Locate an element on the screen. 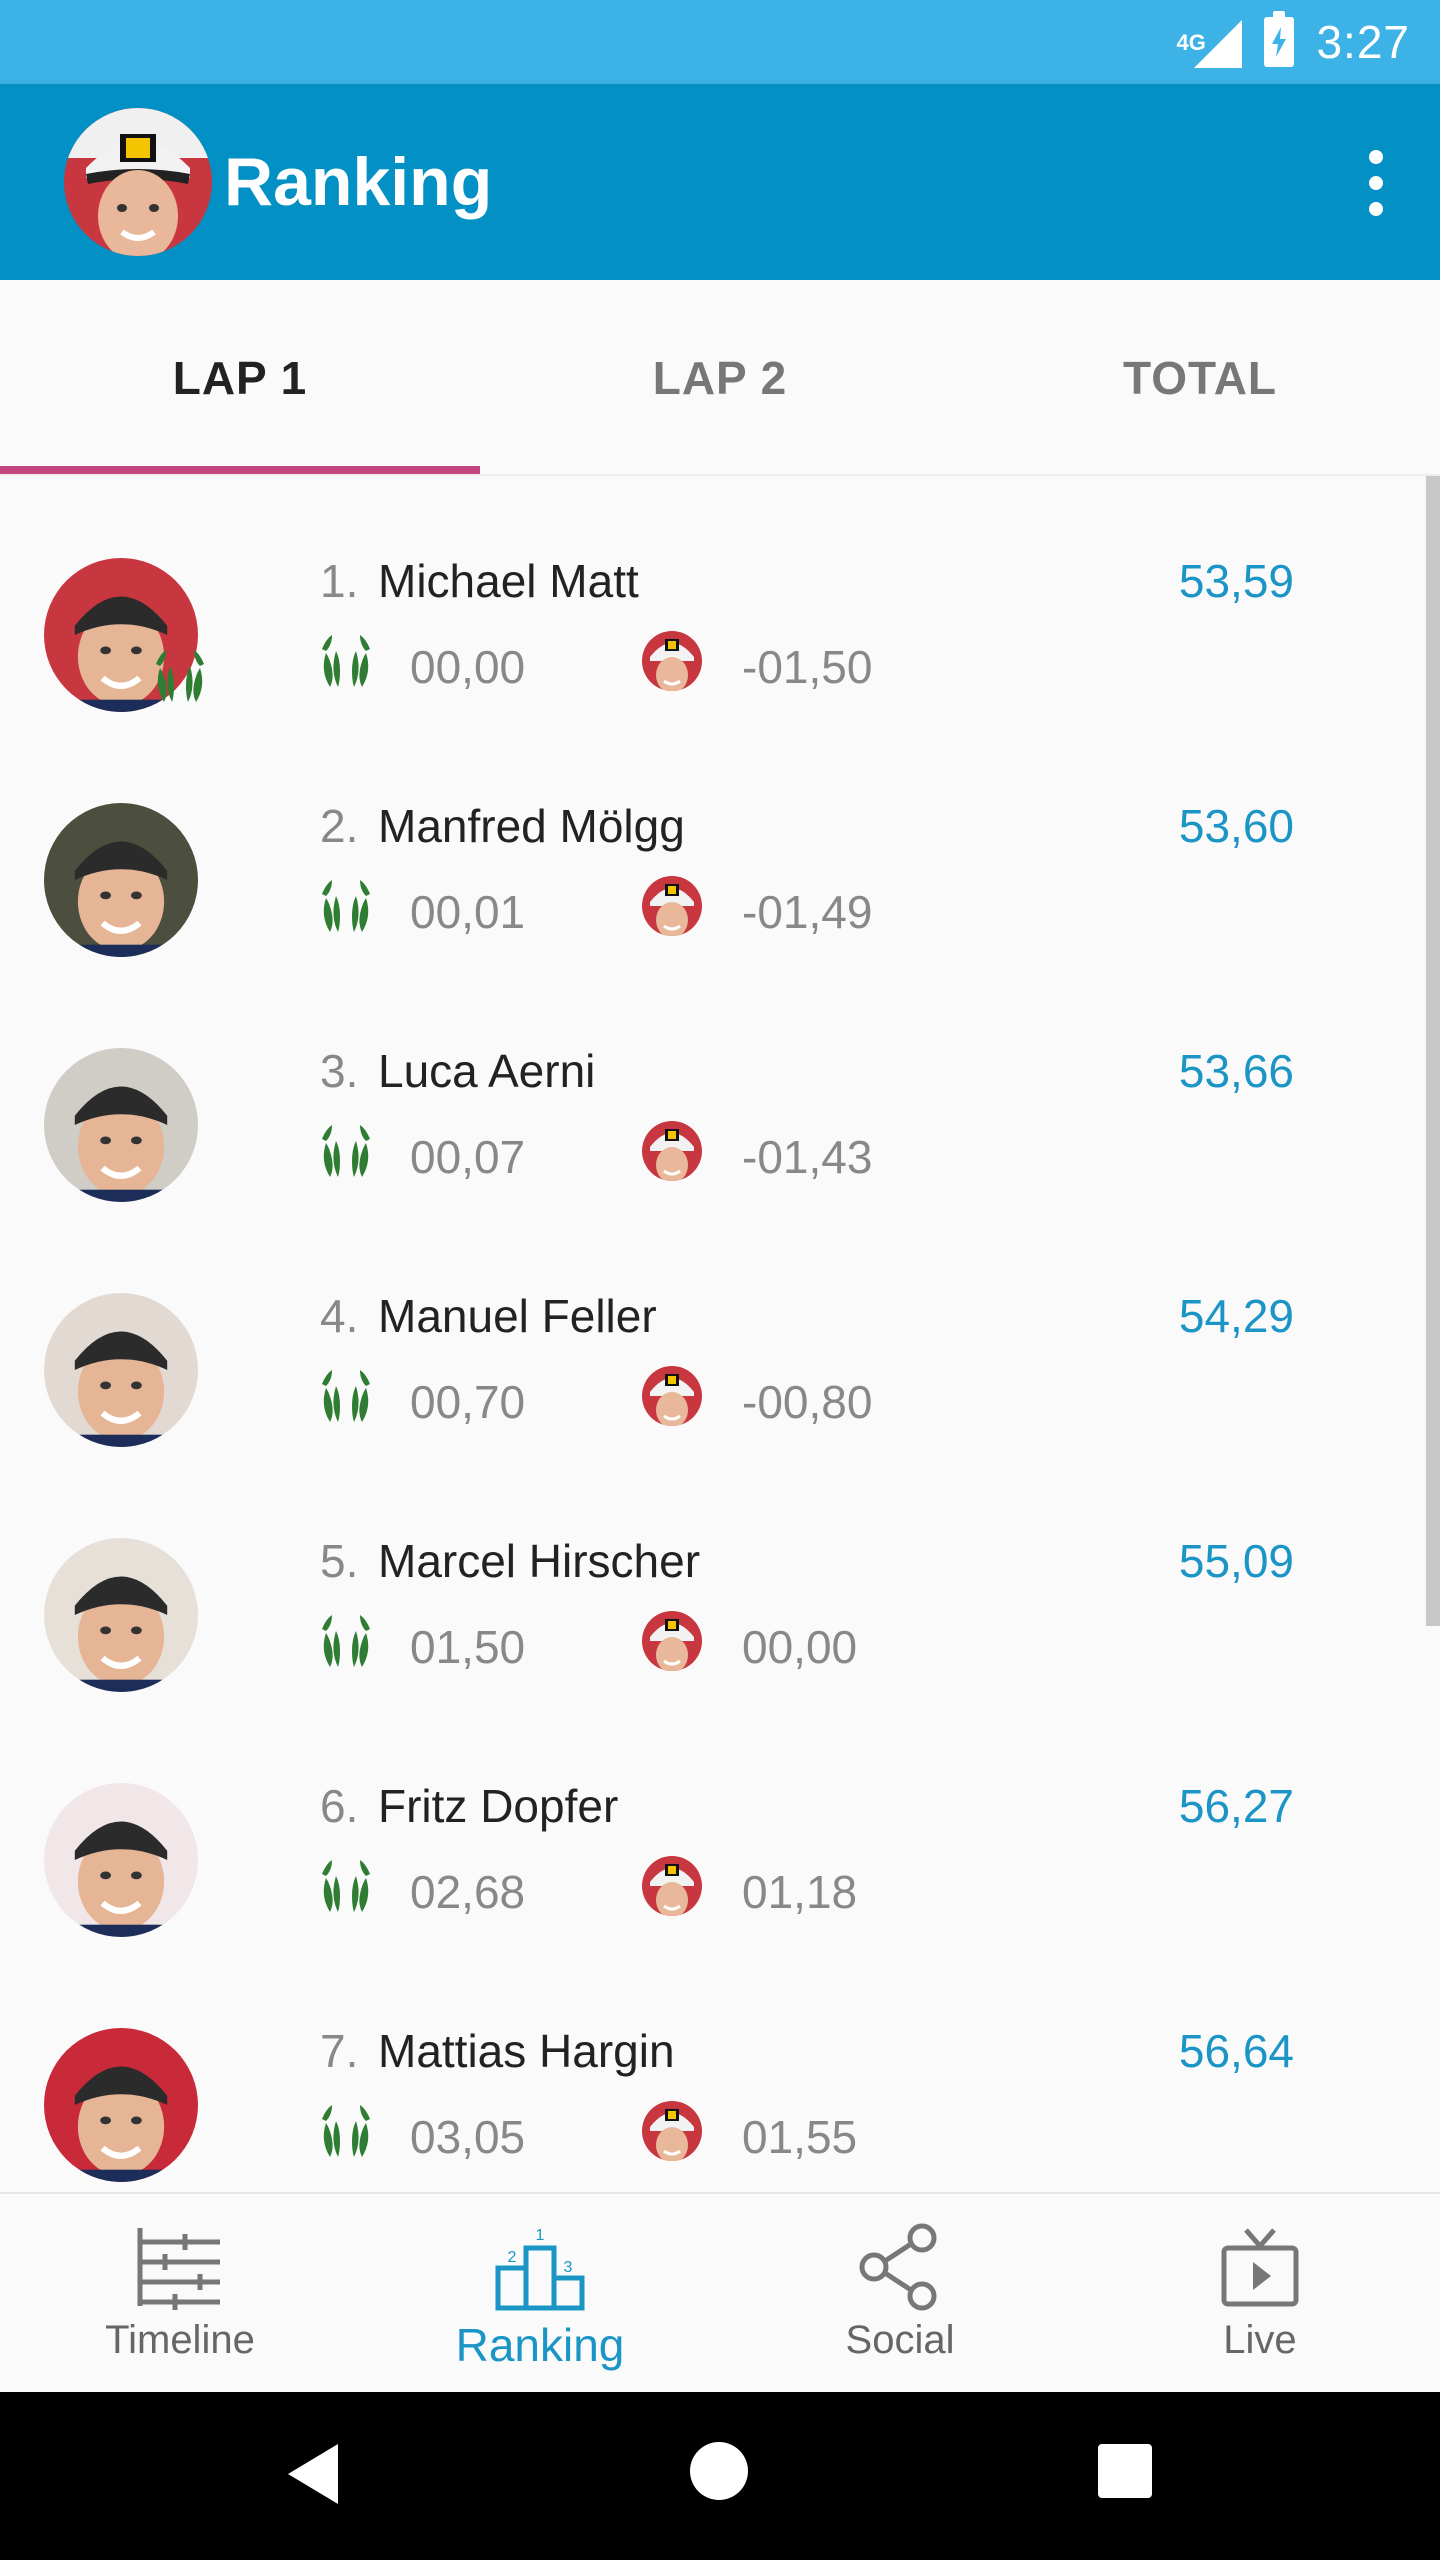 Image resolution: width=1440 pixels, height=2560 pixels. nav-ranking: 1 2 3 Ranking is located at coordinates (540, 2294).